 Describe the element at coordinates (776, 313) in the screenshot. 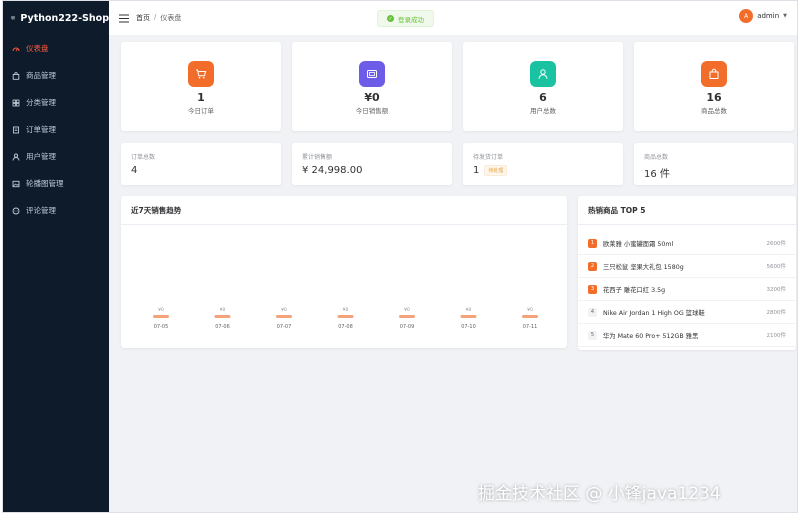

I see `sales-count: 2800件` at that location.